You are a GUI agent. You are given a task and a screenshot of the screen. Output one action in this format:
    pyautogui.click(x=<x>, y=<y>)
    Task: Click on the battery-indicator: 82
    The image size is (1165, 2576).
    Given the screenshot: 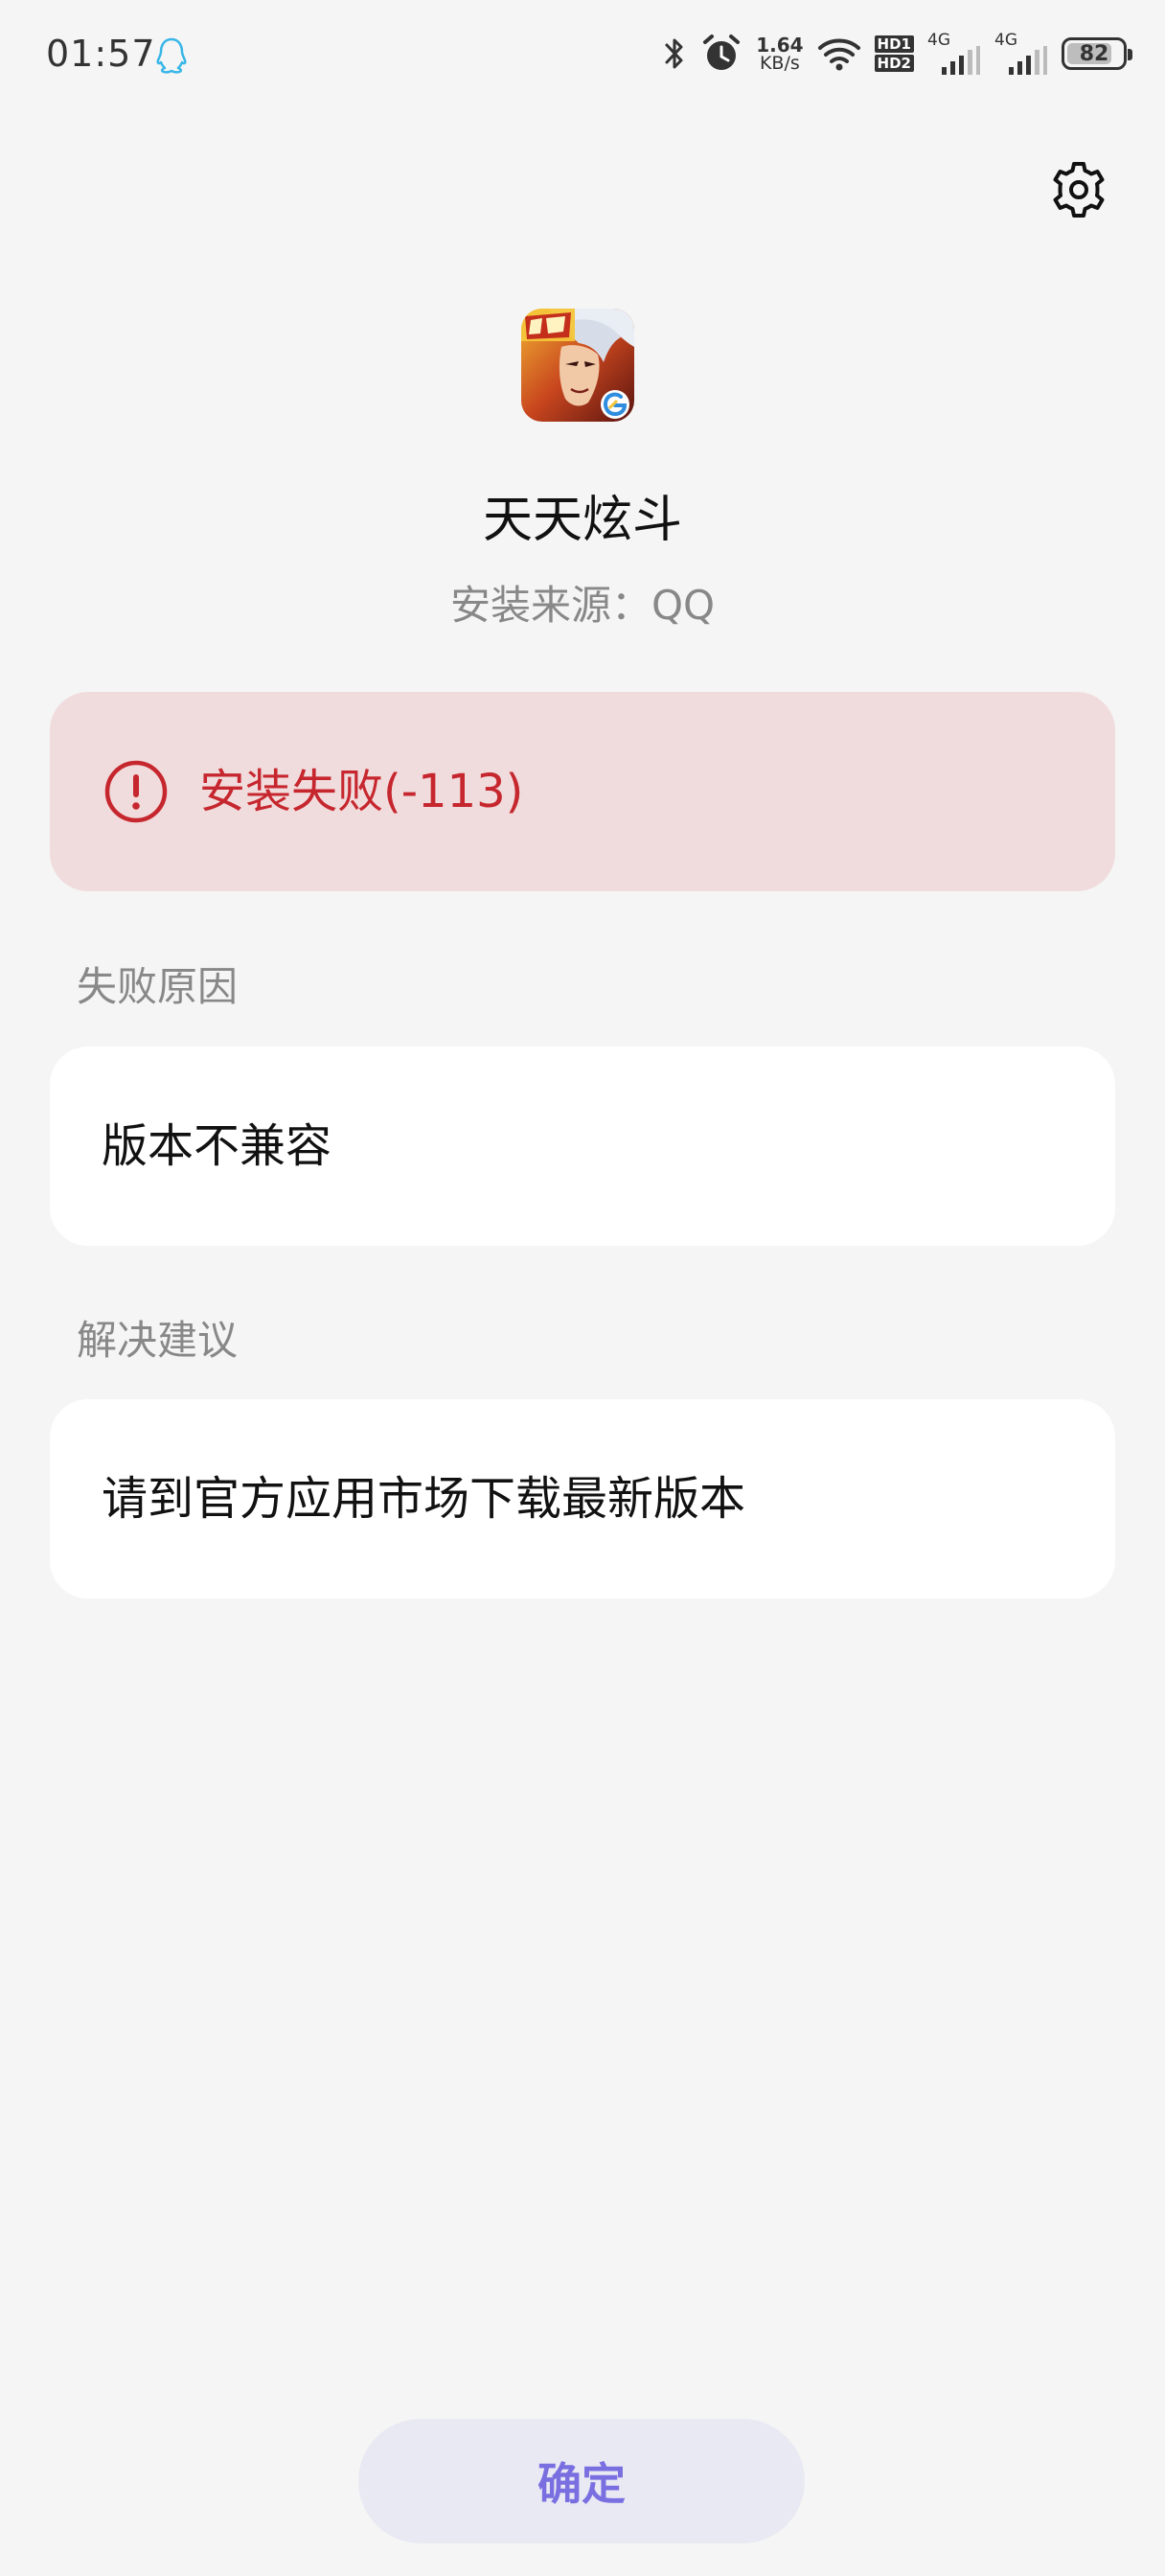 What is the action you would take?
    pyautogui.click(x=1097, y=53)
    